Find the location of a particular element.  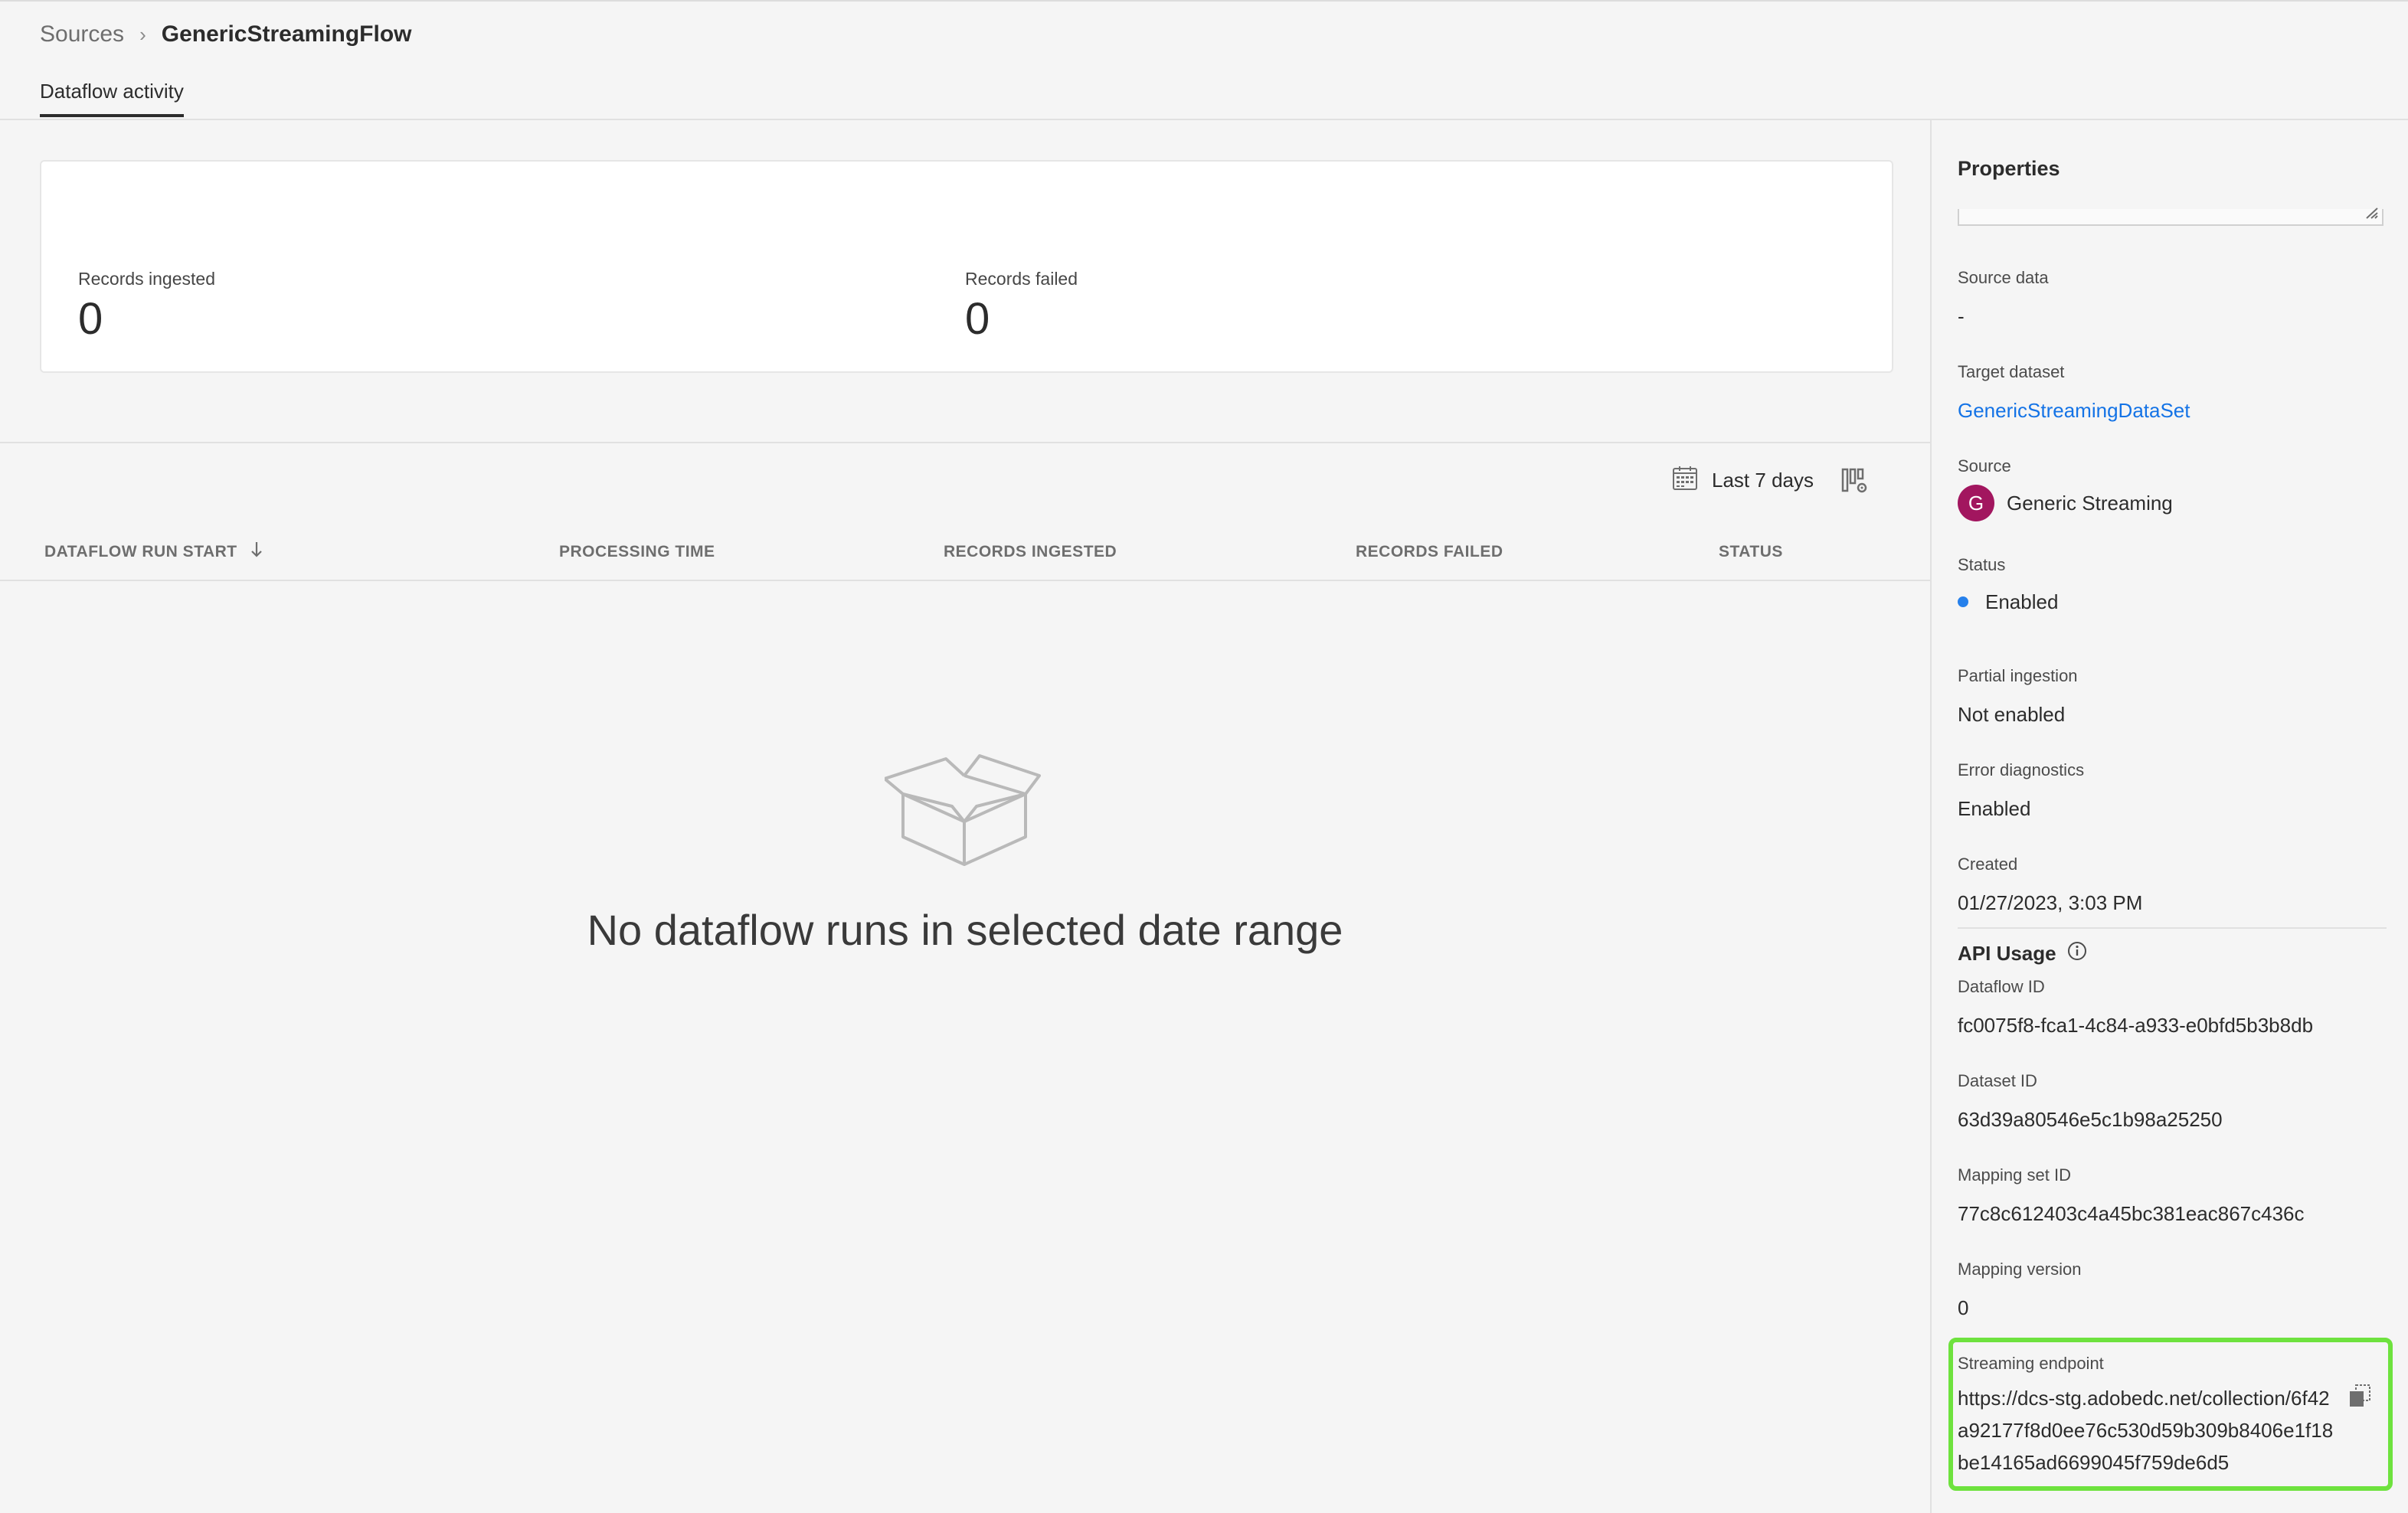

mapping-set-id-value: 77c8c612403c4a45bc381eac867c436c is located at coordinates (2131, 1213).